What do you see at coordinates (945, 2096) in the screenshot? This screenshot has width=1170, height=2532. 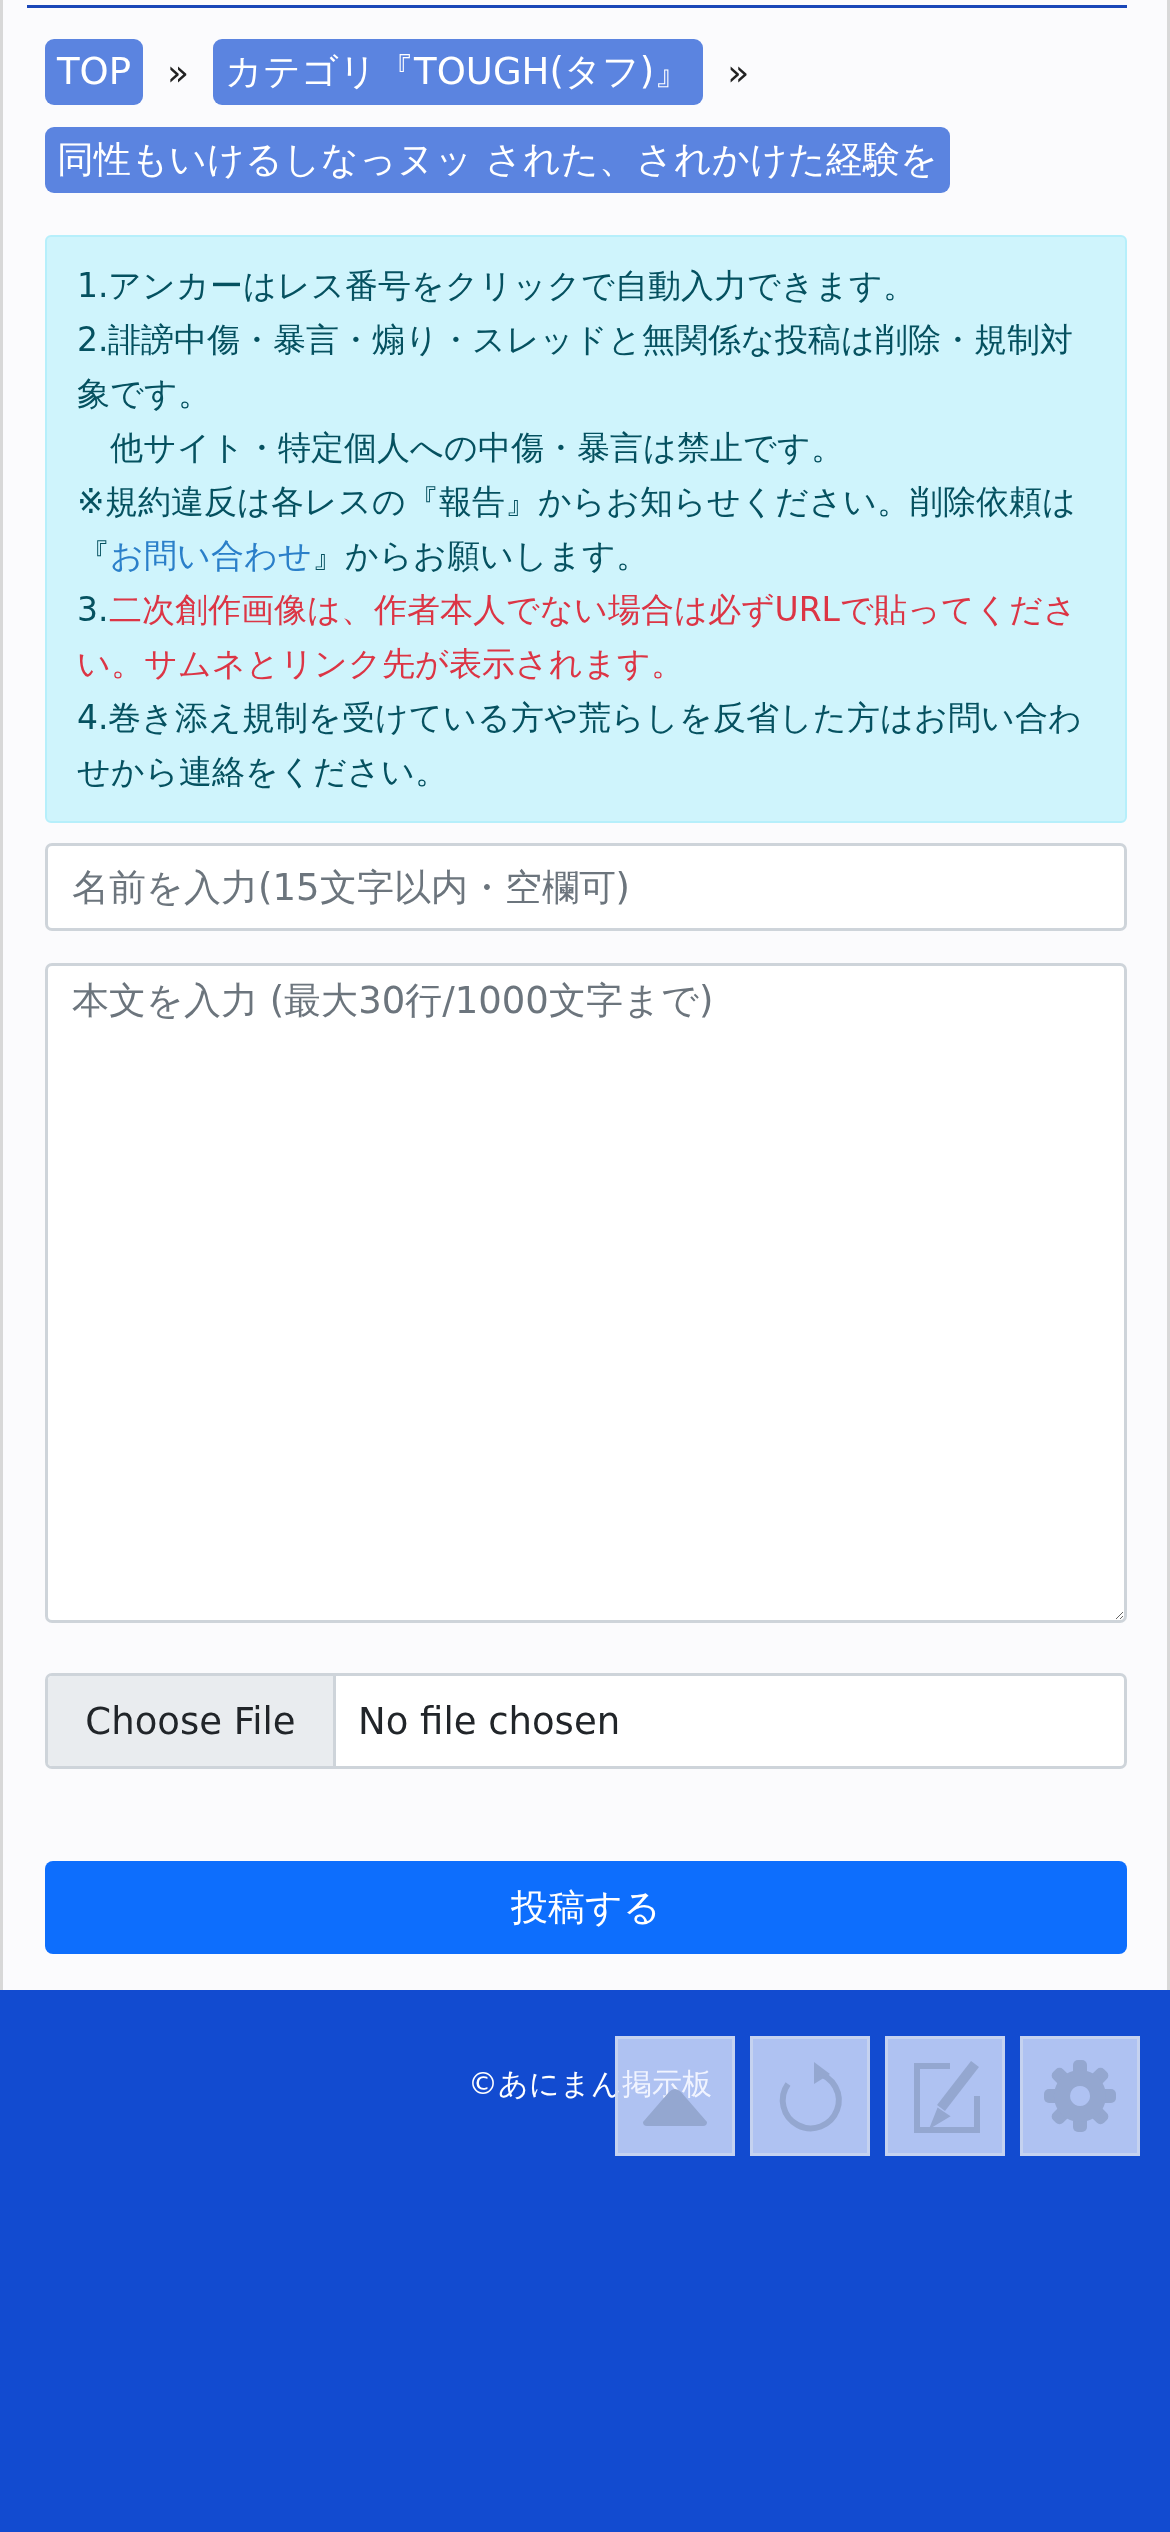 I see `edit-button` at bounding box center [945, 2096].